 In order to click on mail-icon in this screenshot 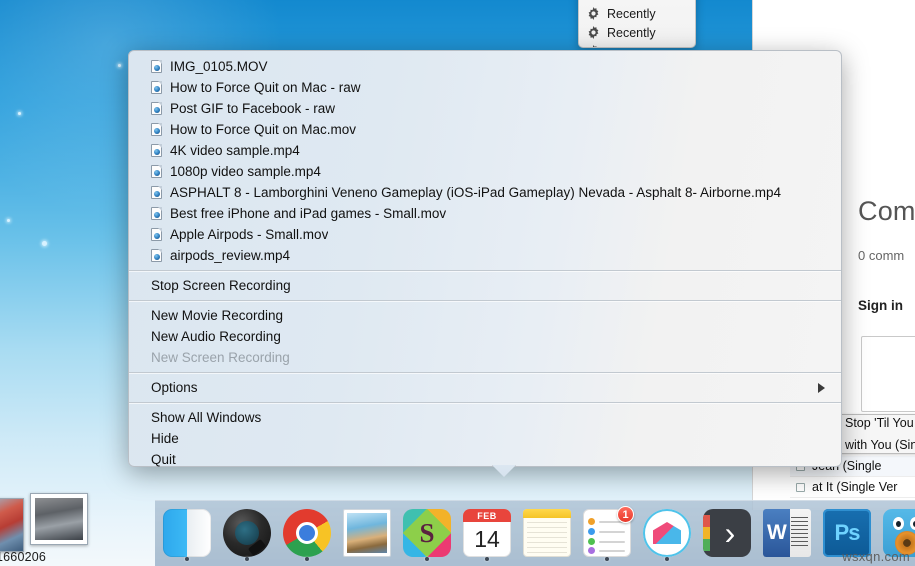, I will do `click(367, 533)`.